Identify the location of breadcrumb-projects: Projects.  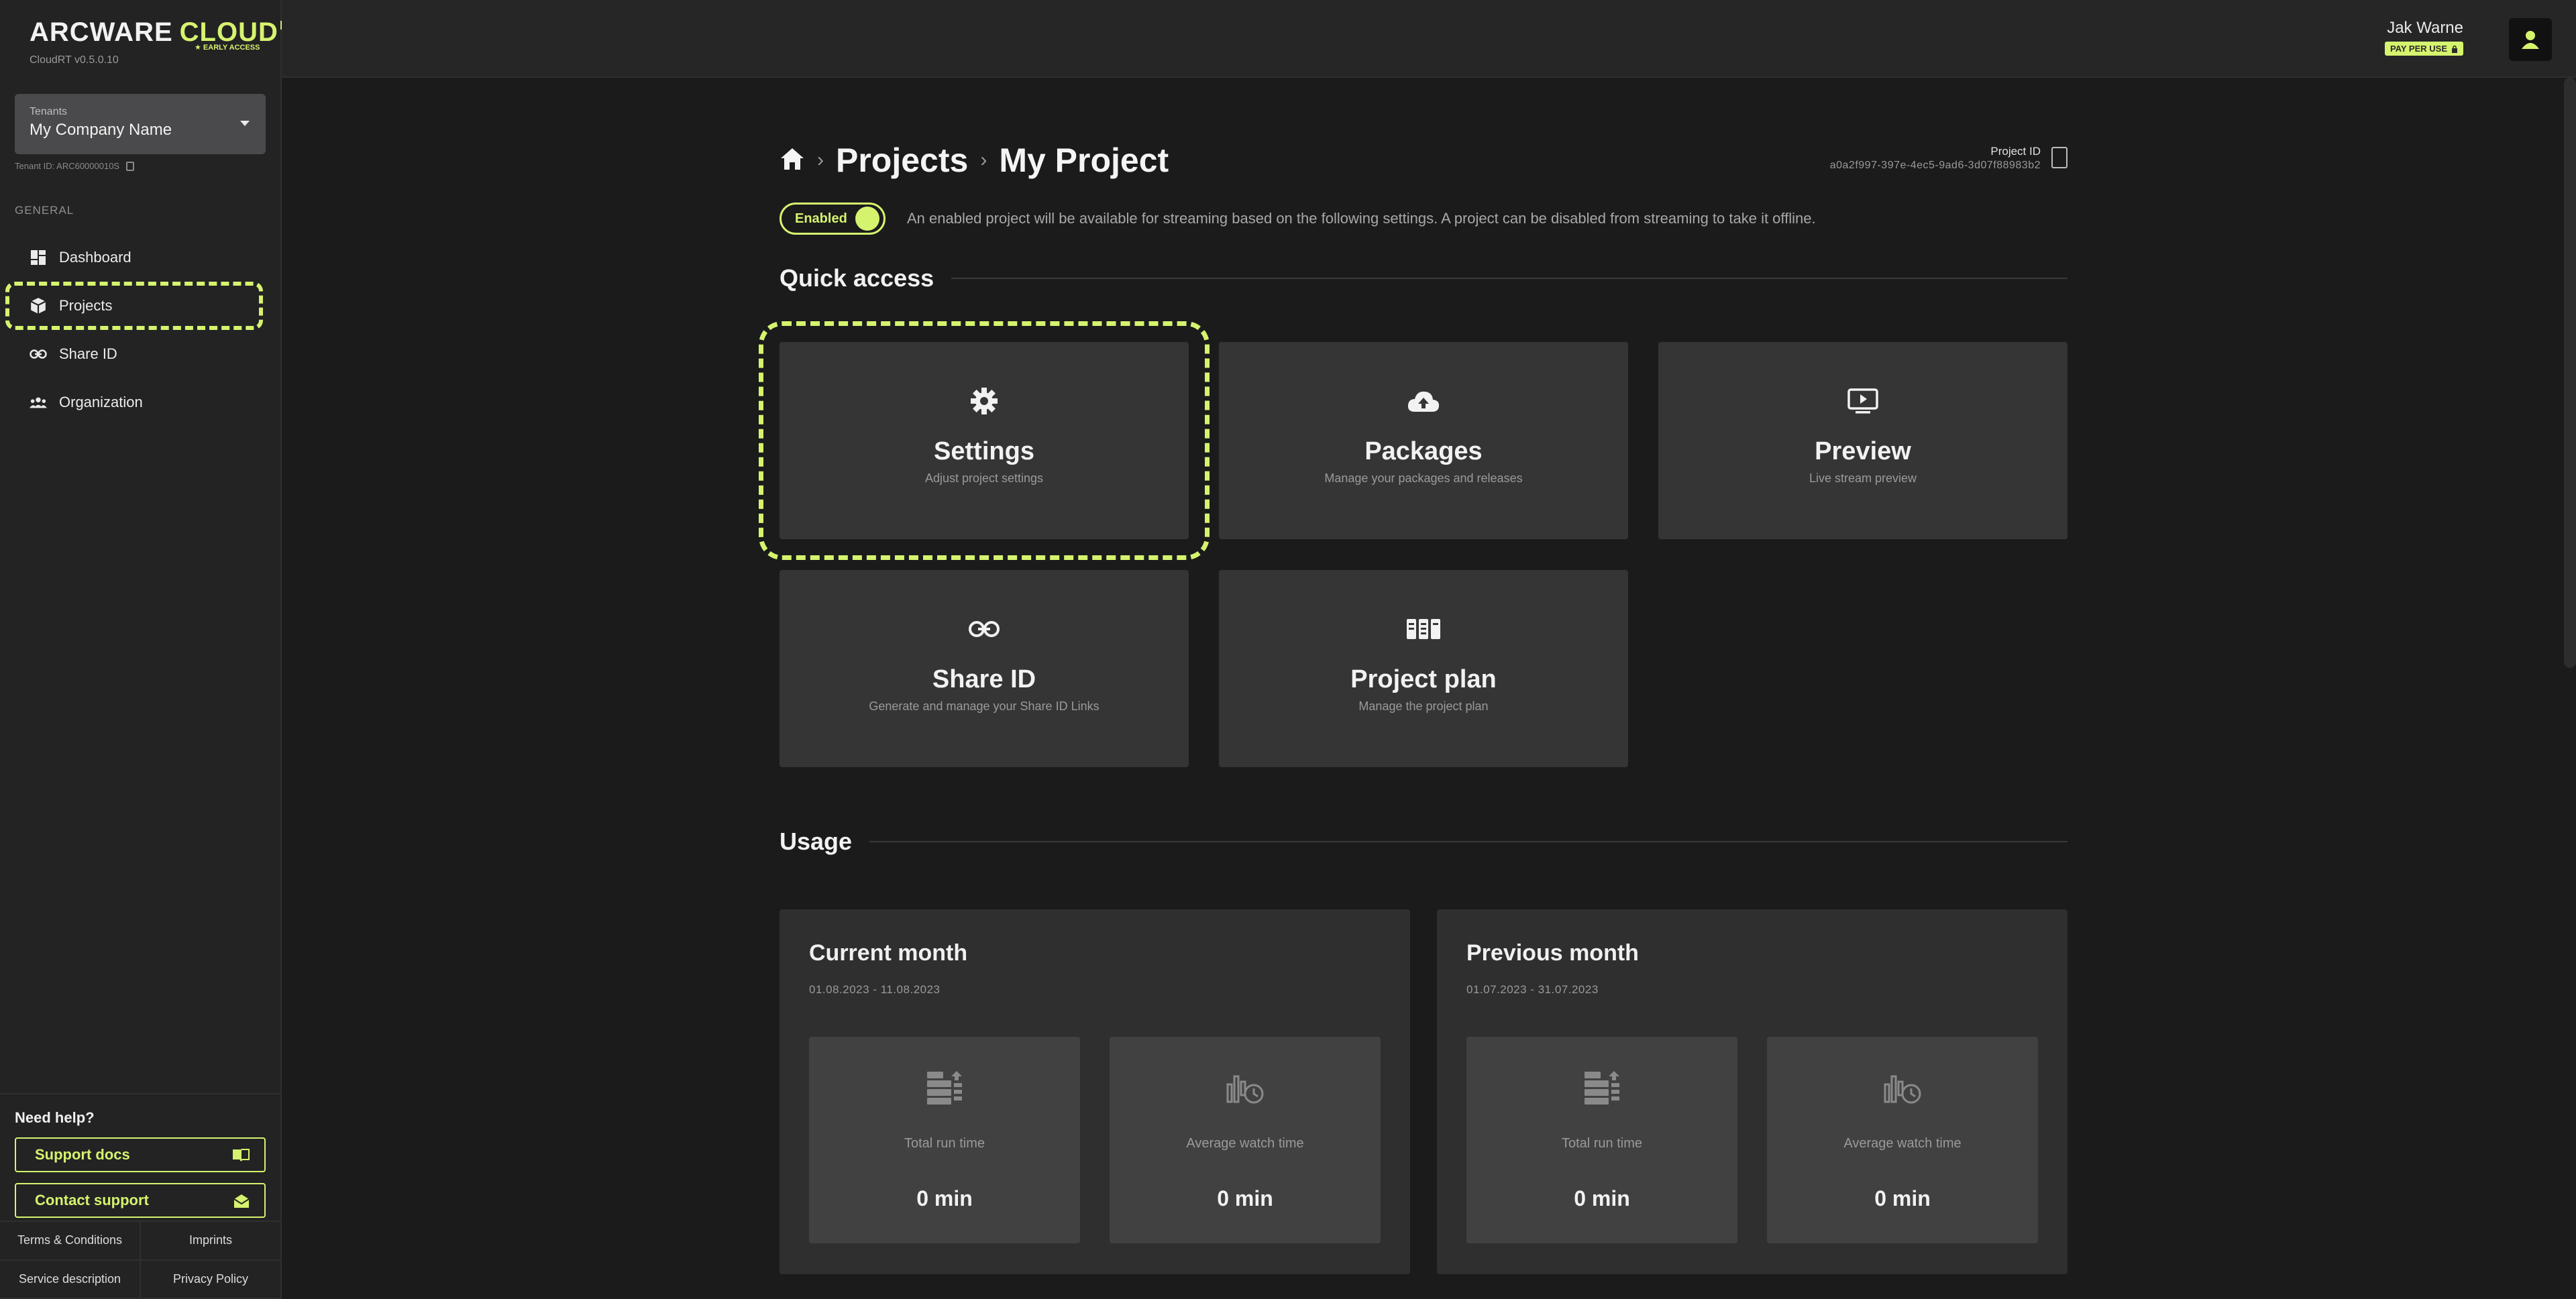
(902, 161).